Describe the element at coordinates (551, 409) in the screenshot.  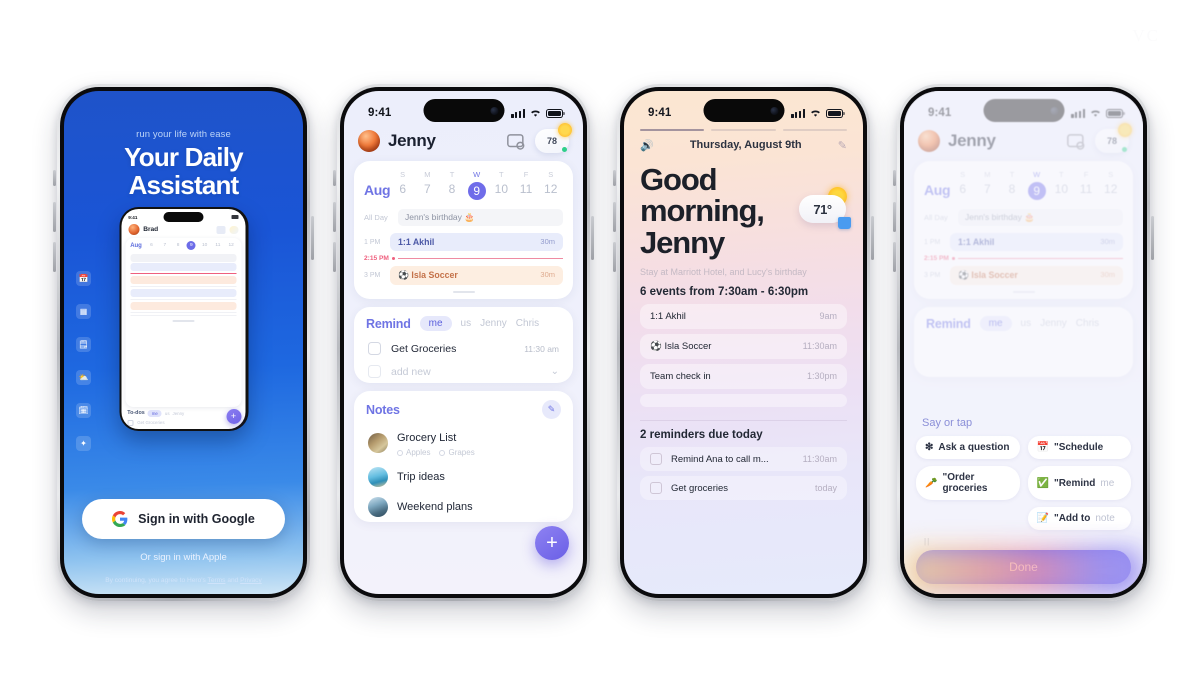
I see `edit-icon: ✎` at that location.